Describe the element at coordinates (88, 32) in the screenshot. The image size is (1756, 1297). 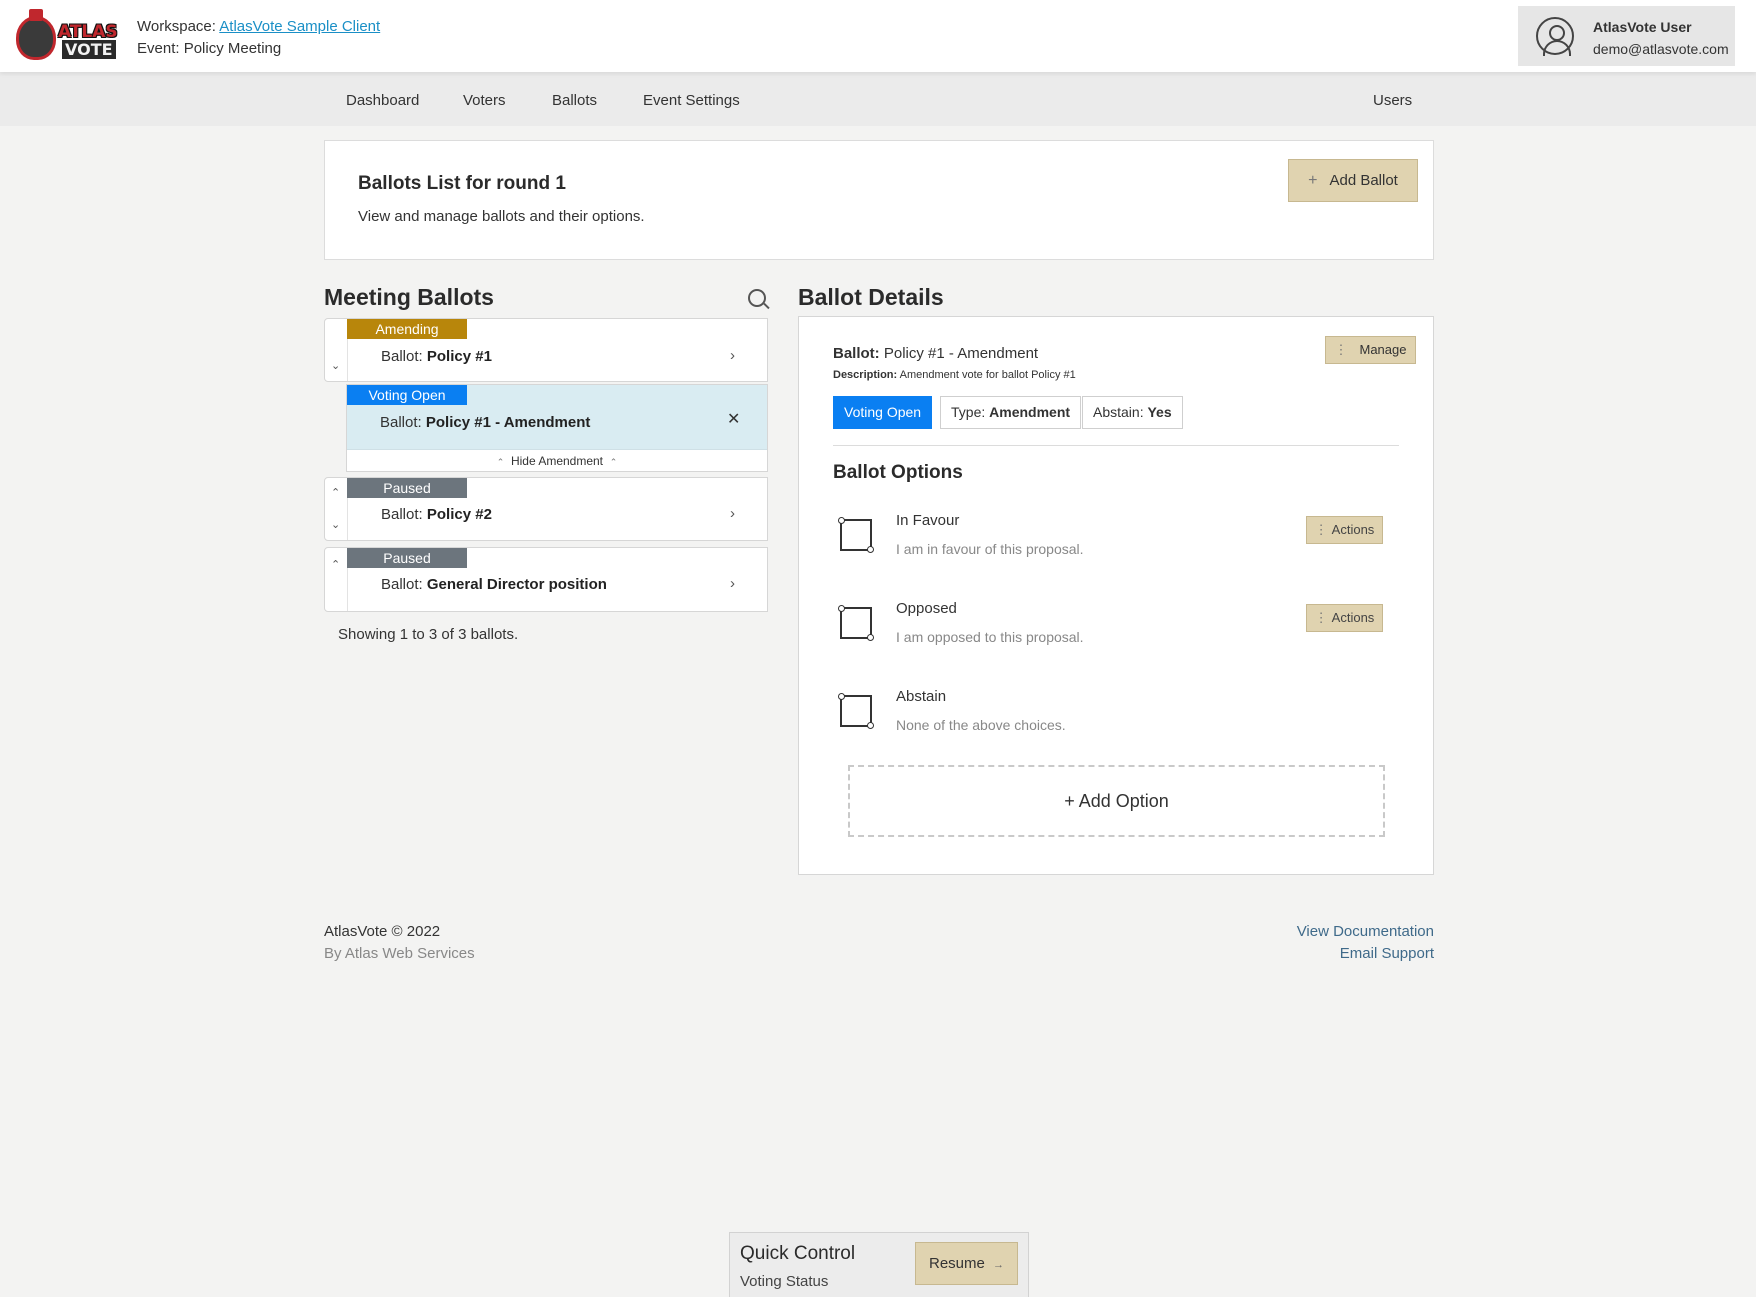
I see `logo-text-top: ATLAS` at that location.